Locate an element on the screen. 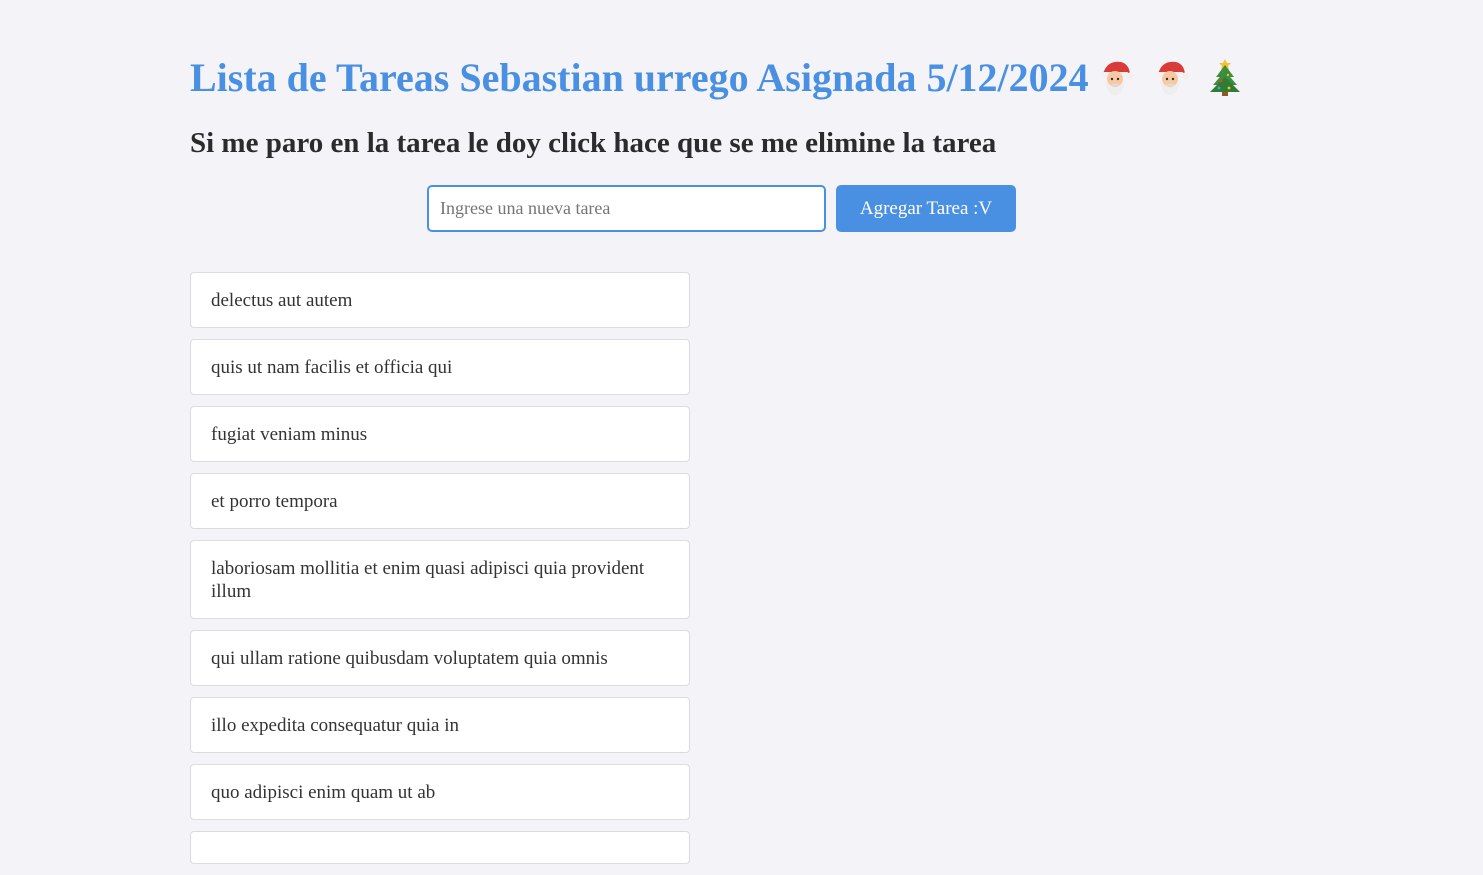  christmas-tree-icon is located at coordinates (1225, 77).